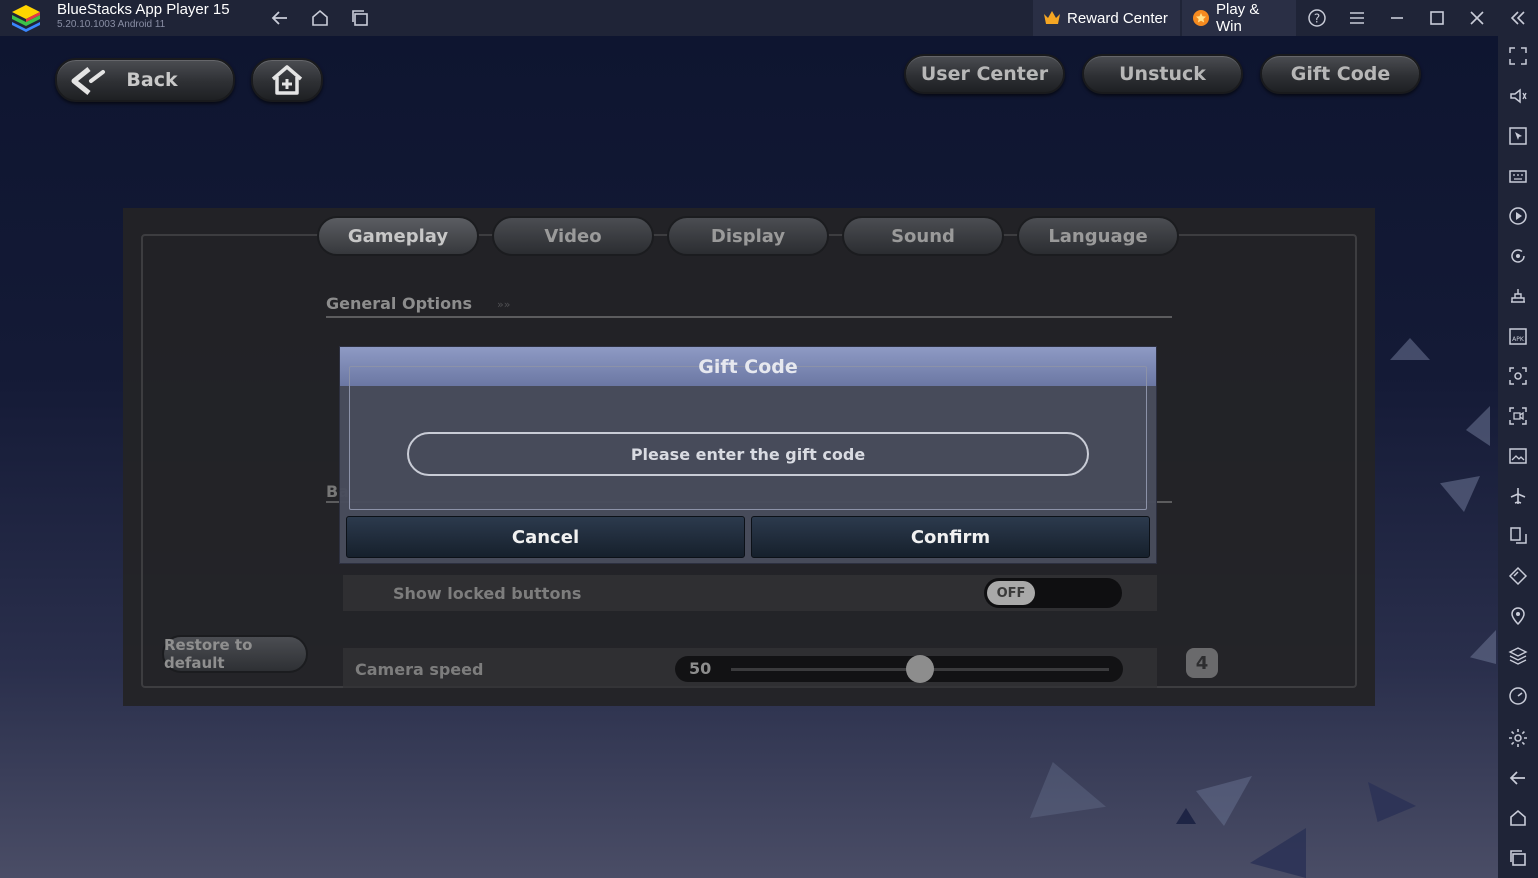  What do you see at coordinates (1518, 376) in the screenshot?
I see `screenshot-icon` at bounding box center [1518, 376].